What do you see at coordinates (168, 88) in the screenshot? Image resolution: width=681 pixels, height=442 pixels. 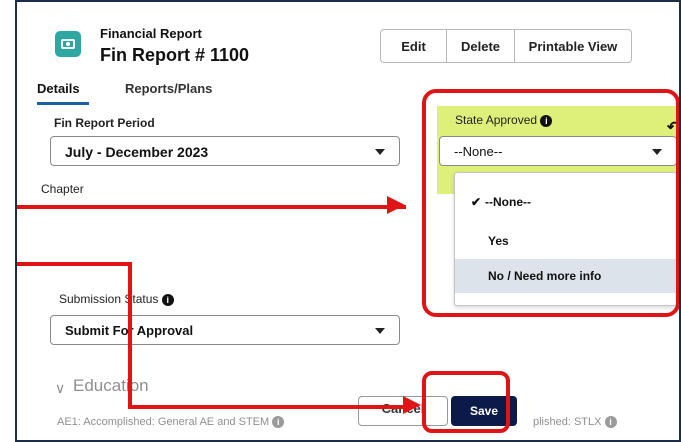 I see `tab-reports-plans: Reports/Plans` at bounding box center [168, 88].